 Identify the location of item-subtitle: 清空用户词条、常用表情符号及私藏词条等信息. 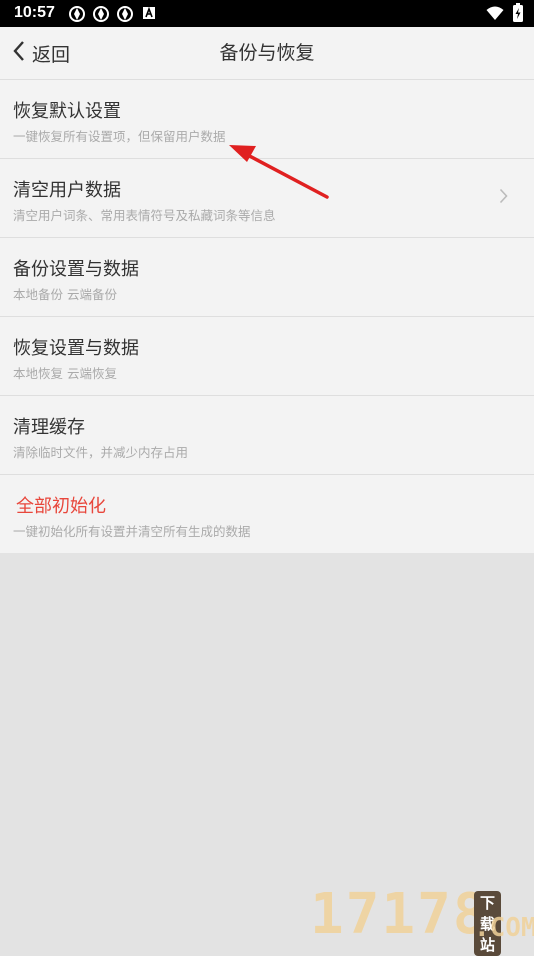
(144, 215).